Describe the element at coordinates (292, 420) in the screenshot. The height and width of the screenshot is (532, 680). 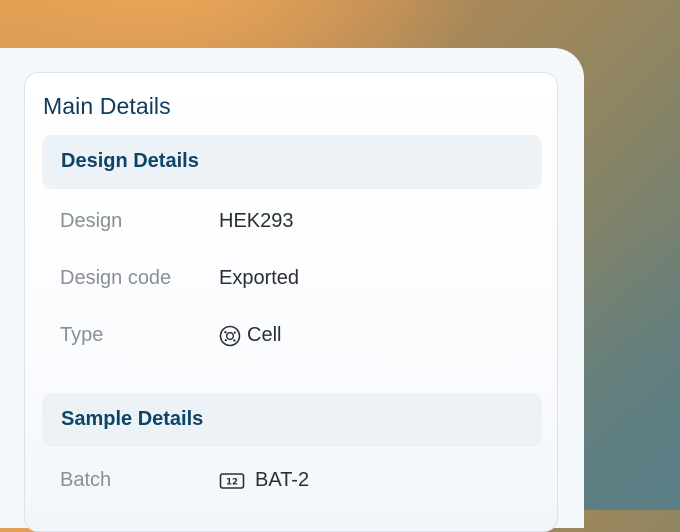
I see `sample-details-section-header: Sample Details` at that location.